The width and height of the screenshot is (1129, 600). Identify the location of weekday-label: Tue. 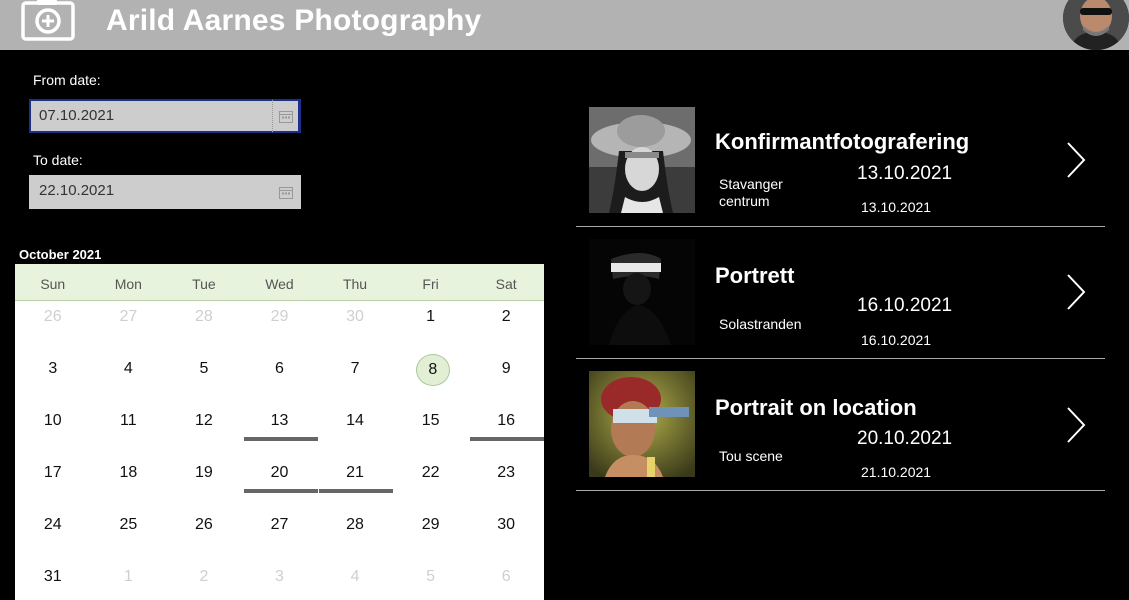
(204, 284).